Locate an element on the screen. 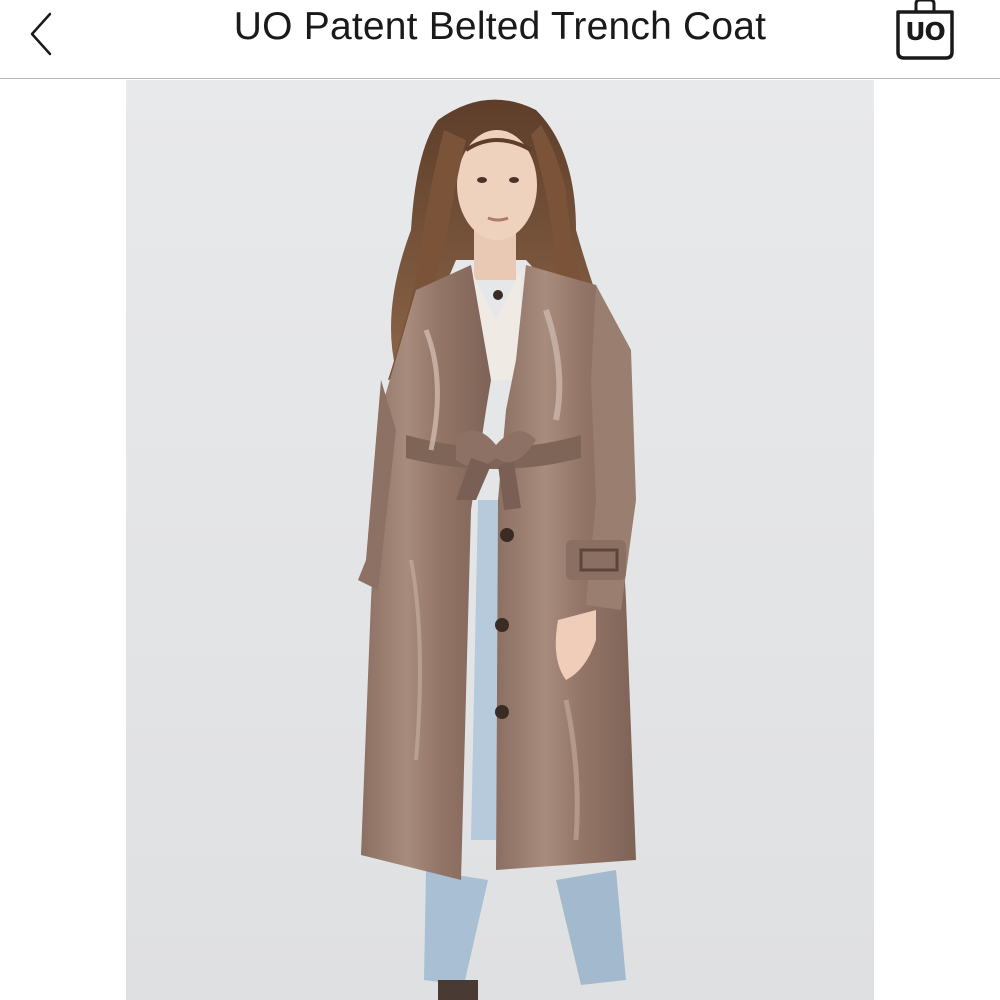 The width and height of the screenshot is (1000, 1000). back-button is located at coordinates (42, 32).